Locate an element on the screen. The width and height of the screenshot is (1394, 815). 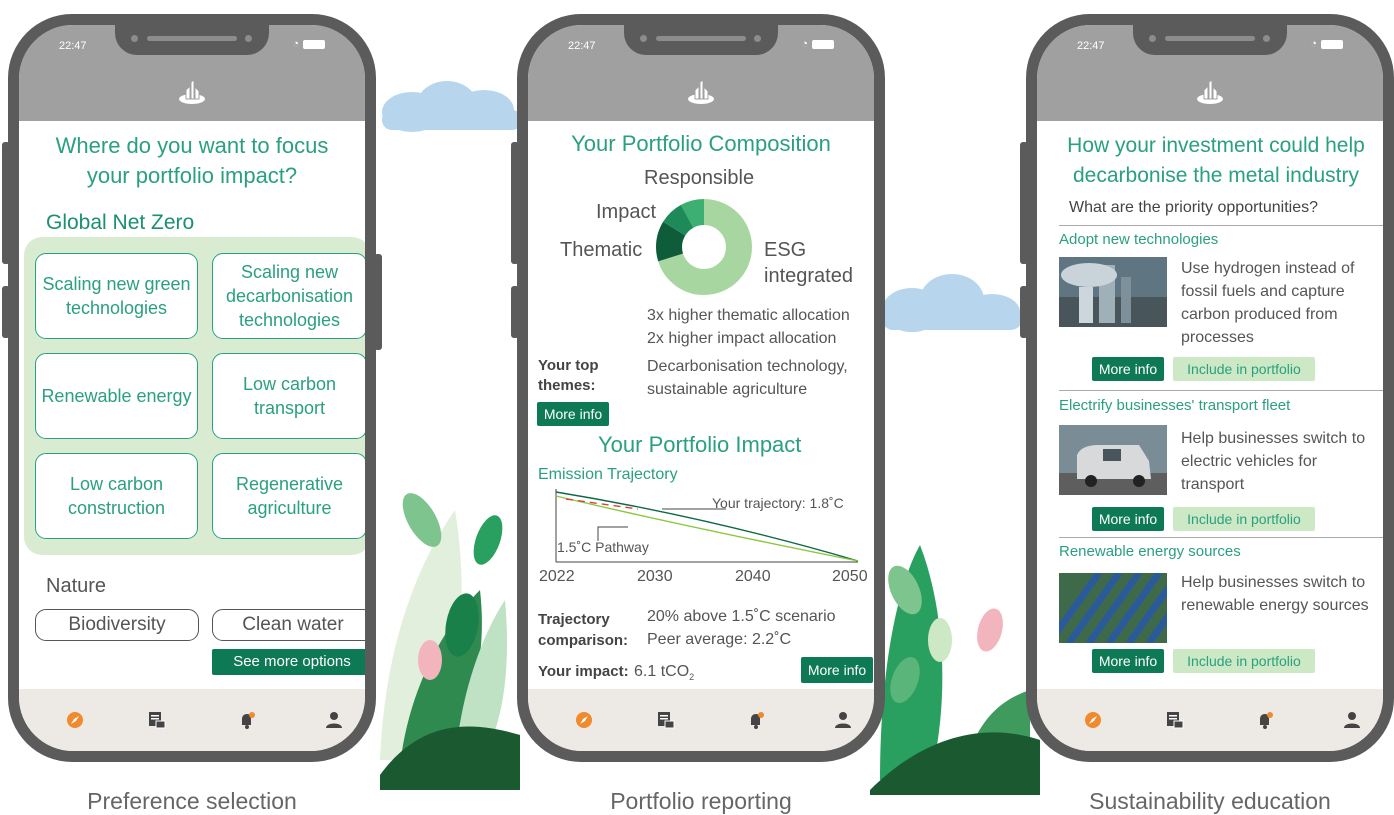
label-responsible: Responsible is located at coordinates (699, 178).